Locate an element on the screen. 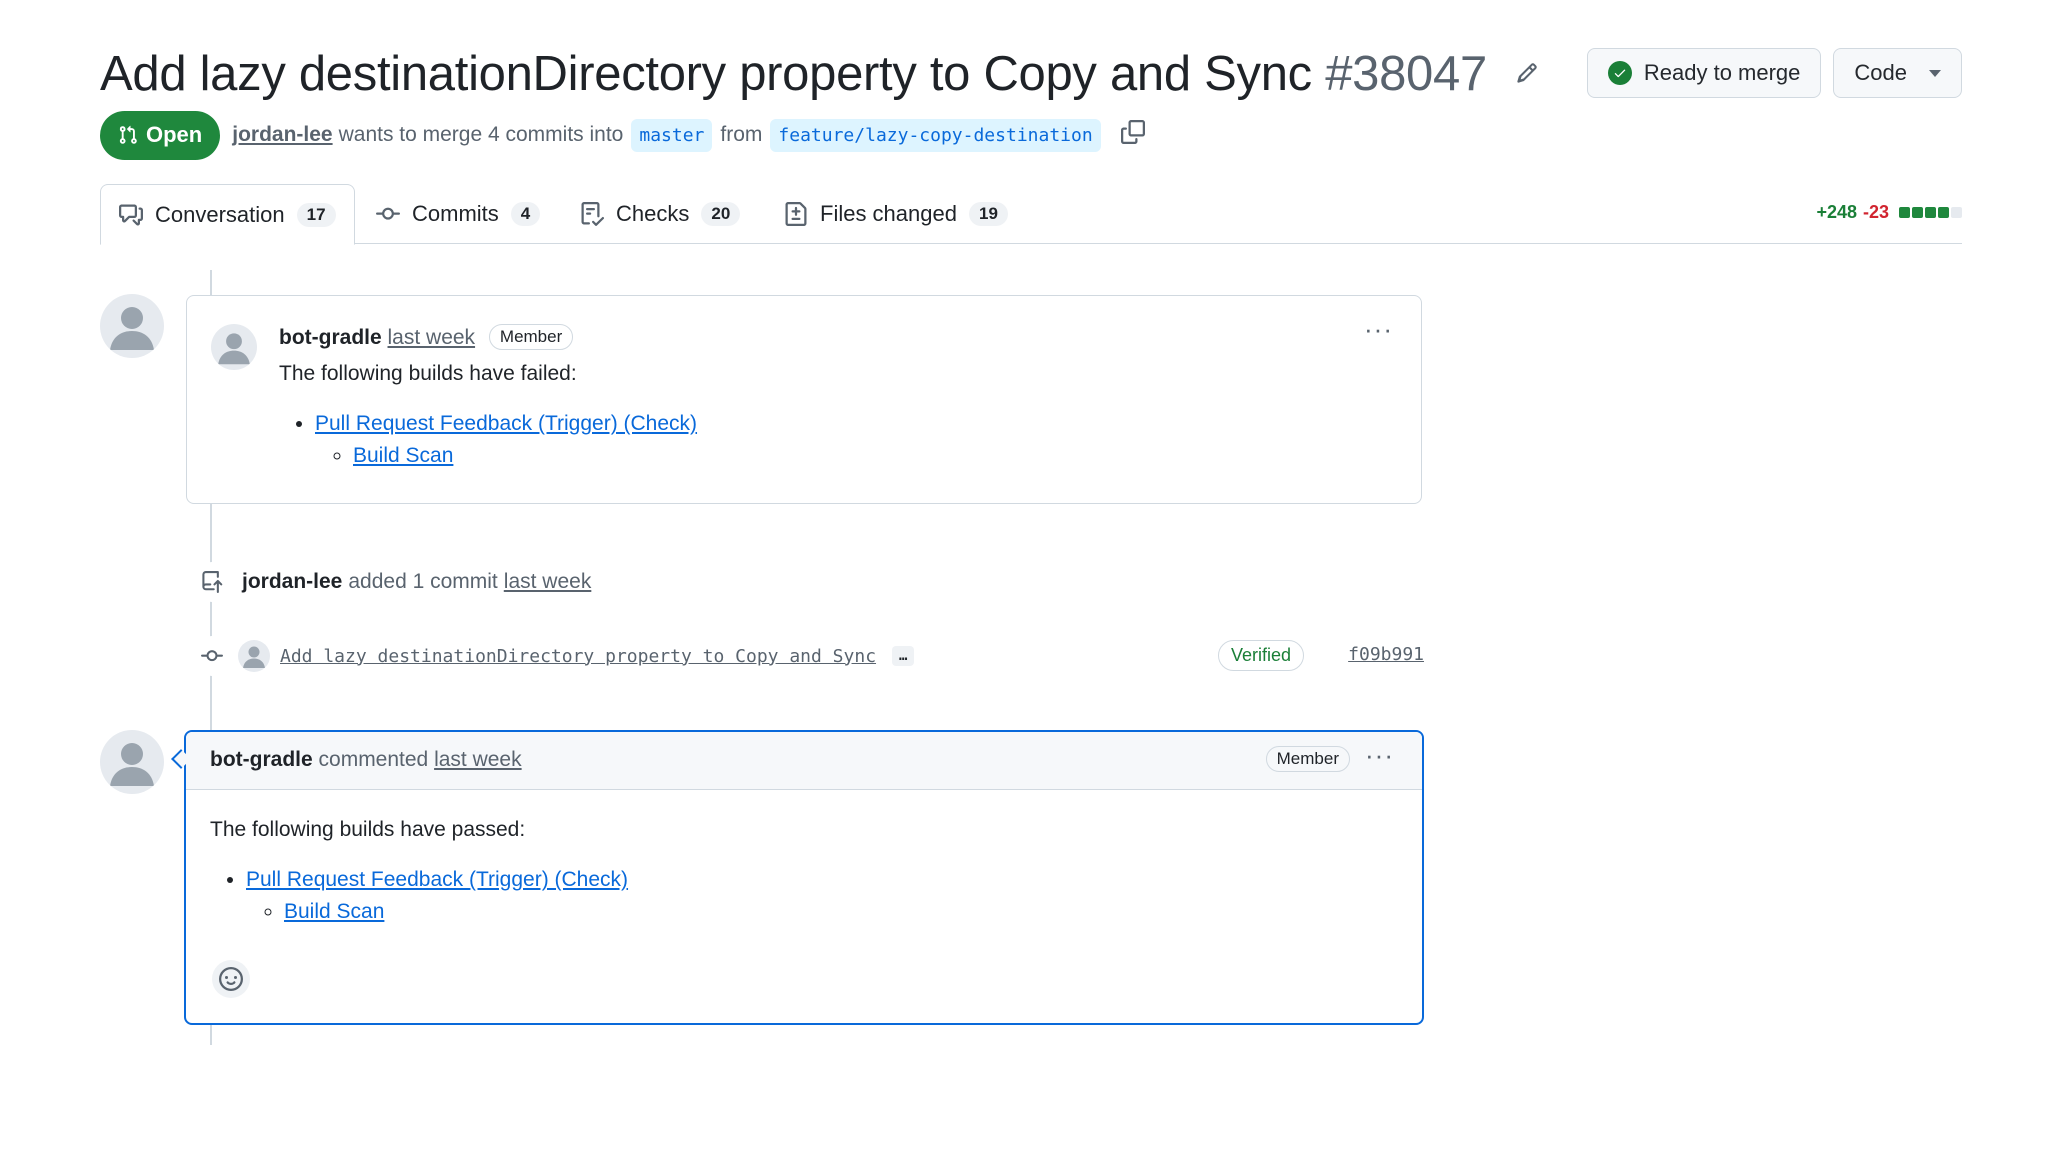 This screenshot has width=2048, height=1152. base-branch: master is located at coordinates (672, 135).